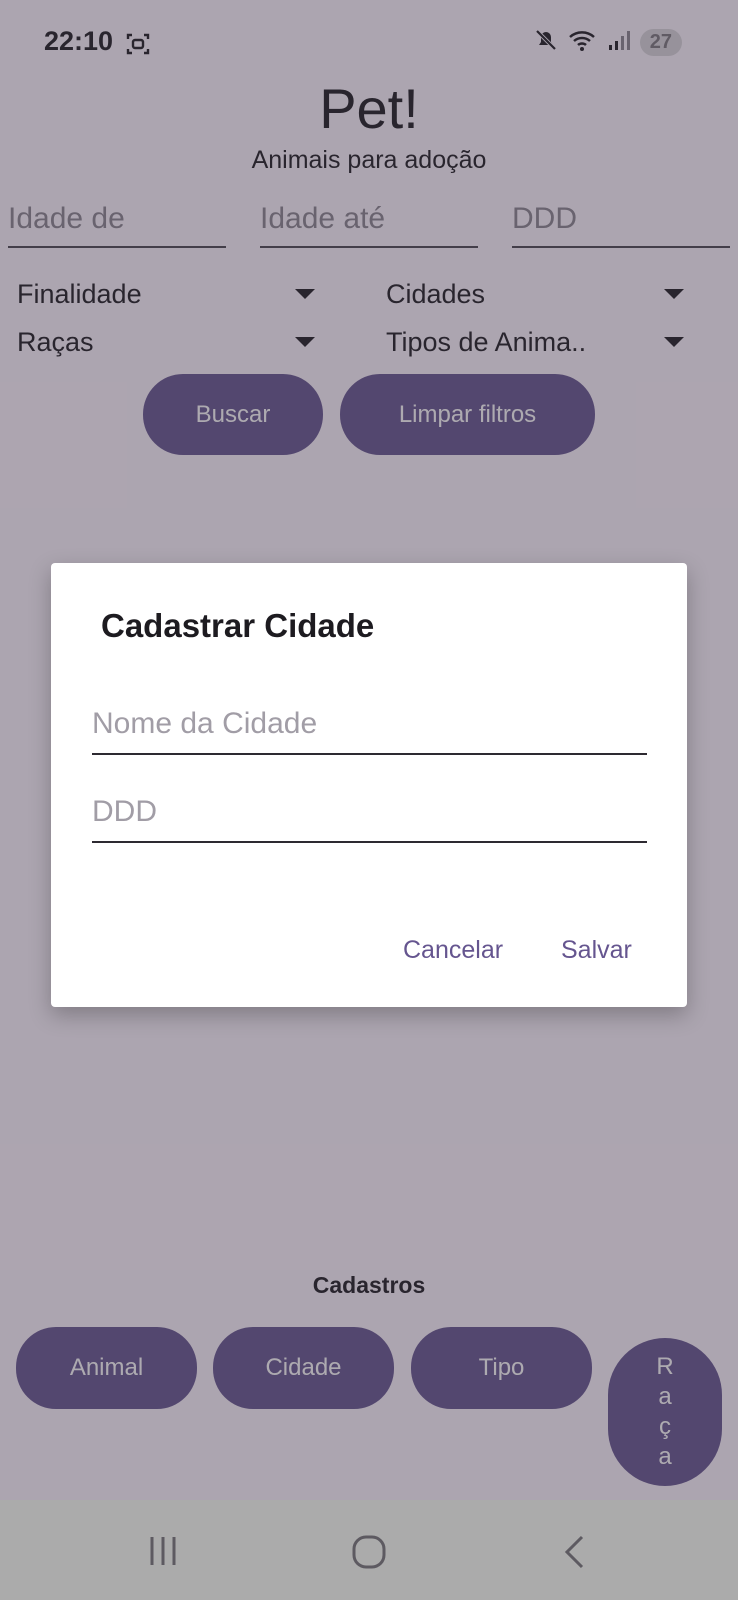  What do you see at coordinates (596, 950) in the screenshot?
I see `salvar-button: Salvar` at bounding box center [596, 950].